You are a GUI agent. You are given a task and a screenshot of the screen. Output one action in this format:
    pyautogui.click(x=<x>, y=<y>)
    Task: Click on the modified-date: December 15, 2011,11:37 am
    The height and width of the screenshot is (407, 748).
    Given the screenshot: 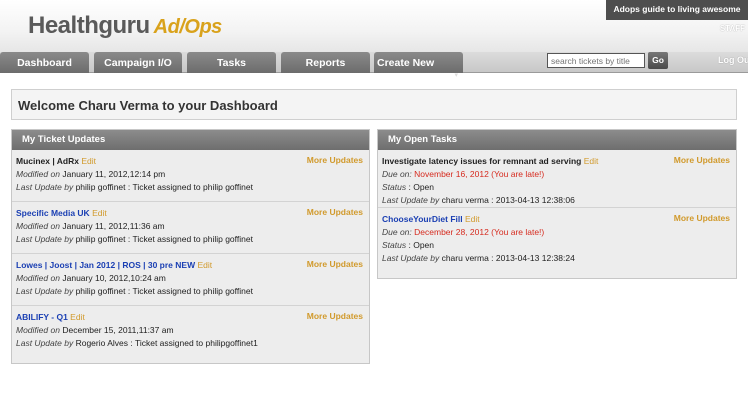 What is the action you would take?
    pyautogui.click(x=118, y=330)
    